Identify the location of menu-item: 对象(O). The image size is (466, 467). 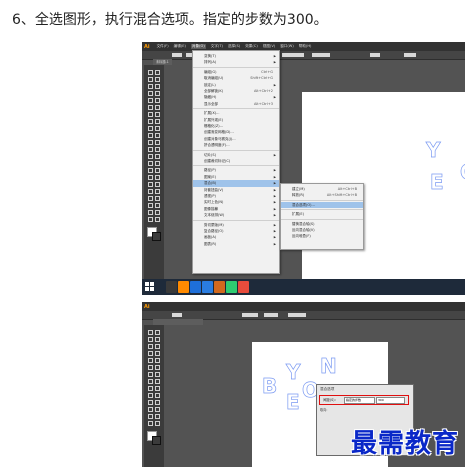
(198, 46).